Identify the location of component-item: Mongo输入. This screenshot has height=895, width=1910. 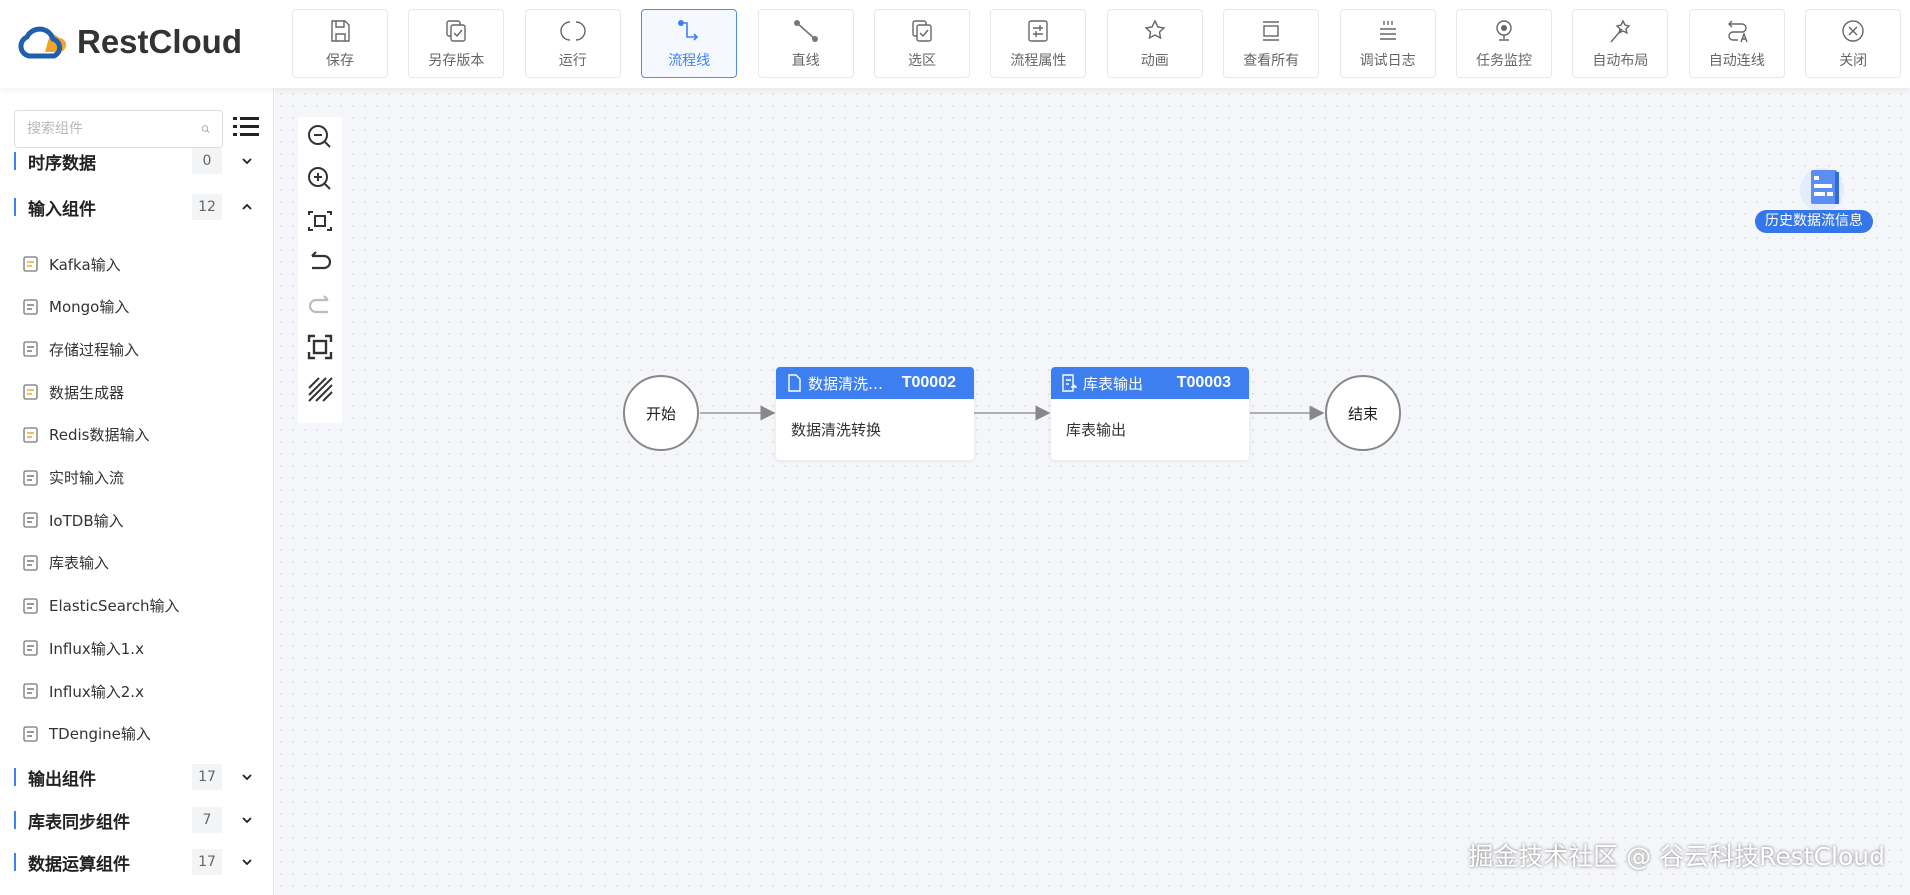
(75, 307).